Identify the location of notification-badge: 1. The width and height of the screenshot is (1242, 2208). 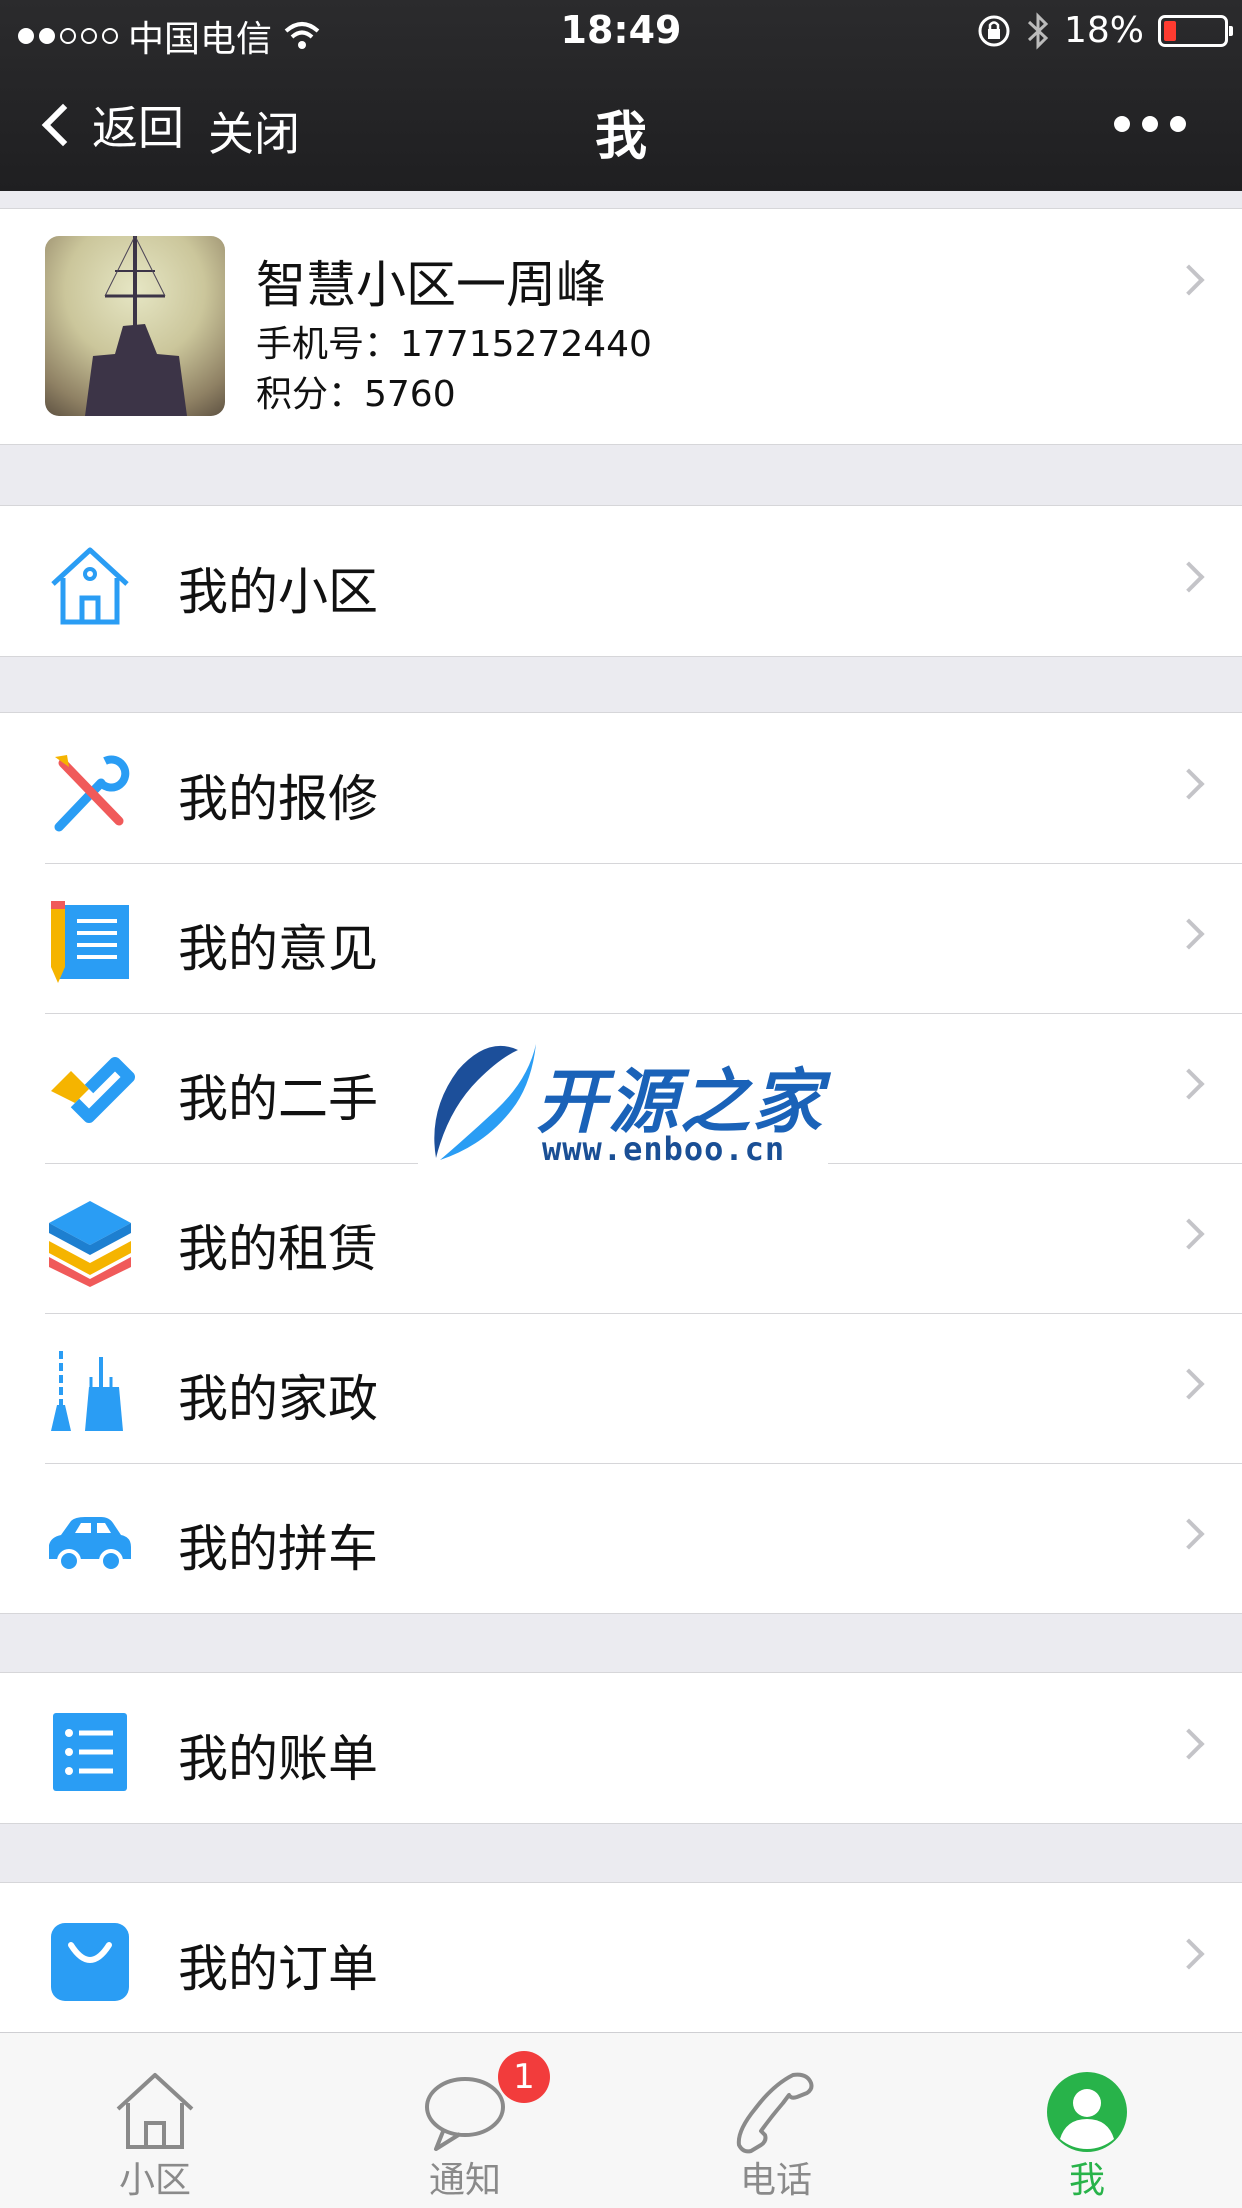
(524, 2077).